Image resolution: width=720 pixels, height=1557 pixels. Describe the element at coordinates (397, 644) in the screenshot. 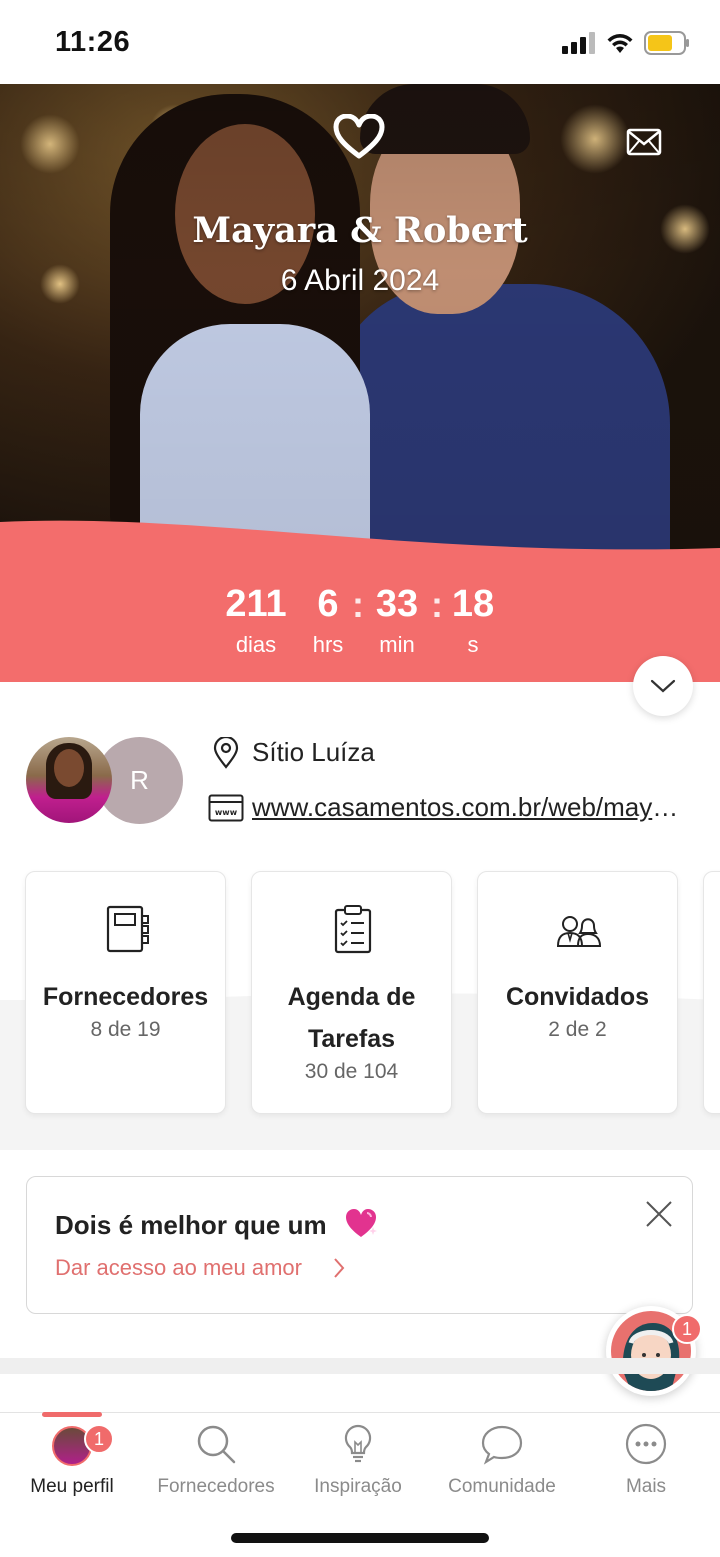

I see `countdown-minutes-label: min` at that location.